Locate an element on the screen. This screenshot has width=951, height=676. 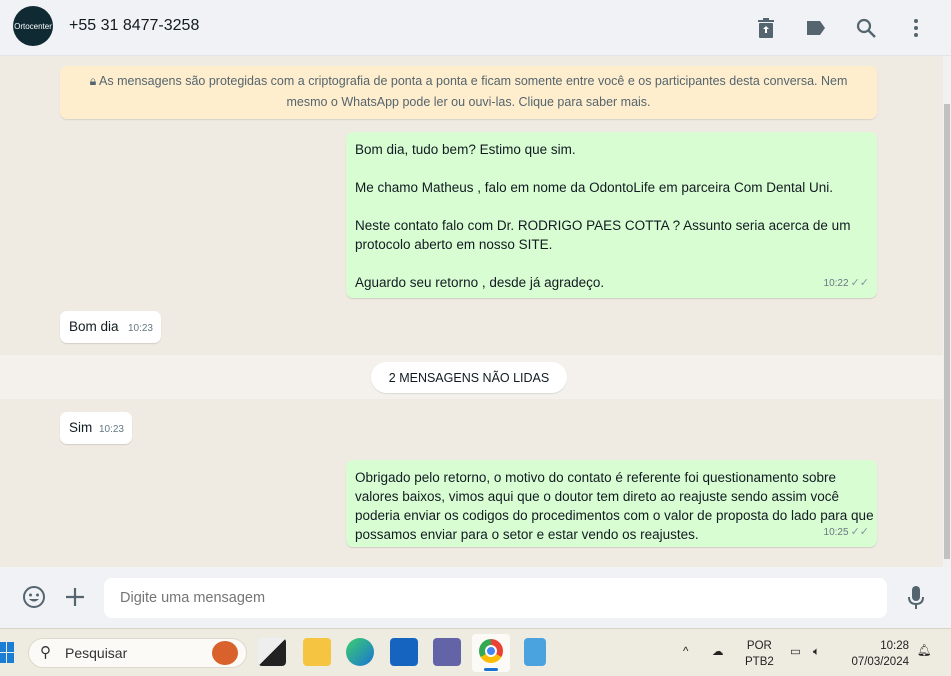
teams-icon is located at coordinates (447, 652).